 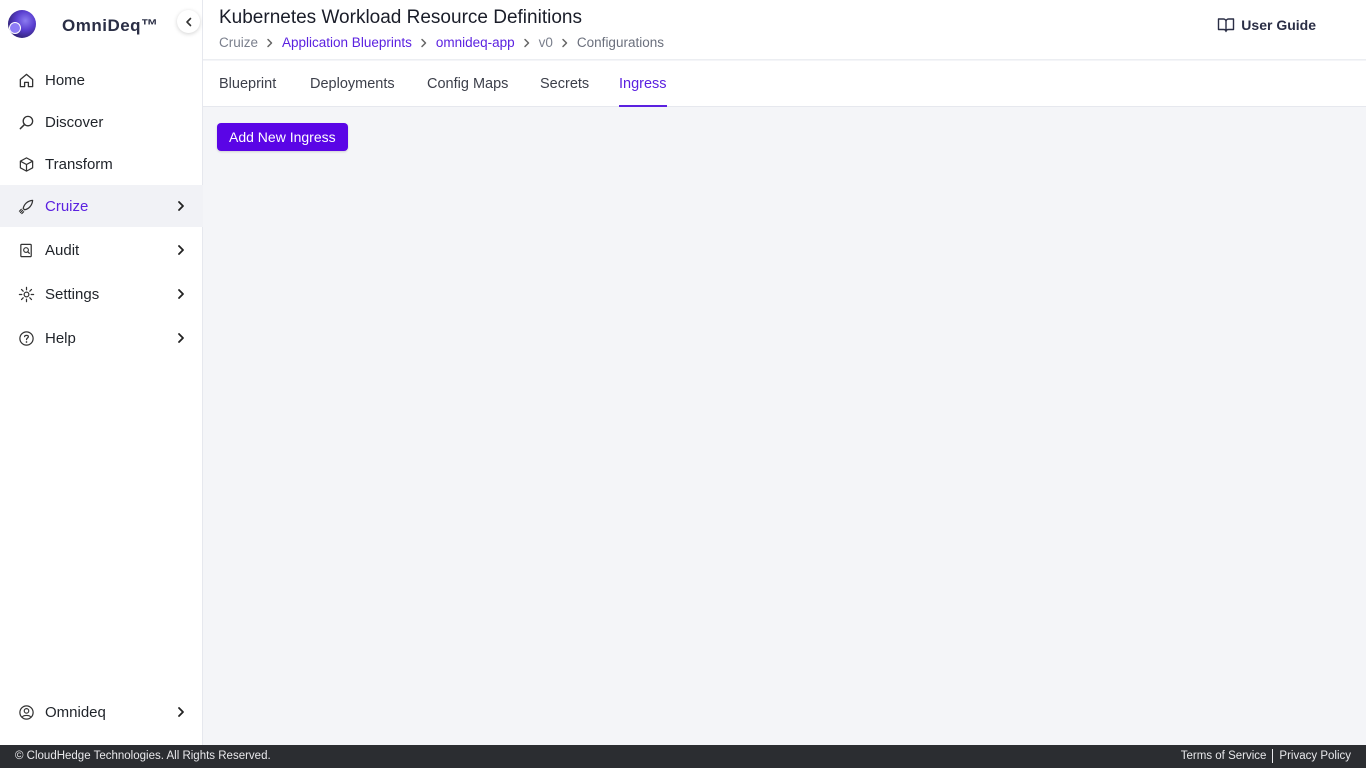 I want to click on search-icon, so click(x=26, y=122).